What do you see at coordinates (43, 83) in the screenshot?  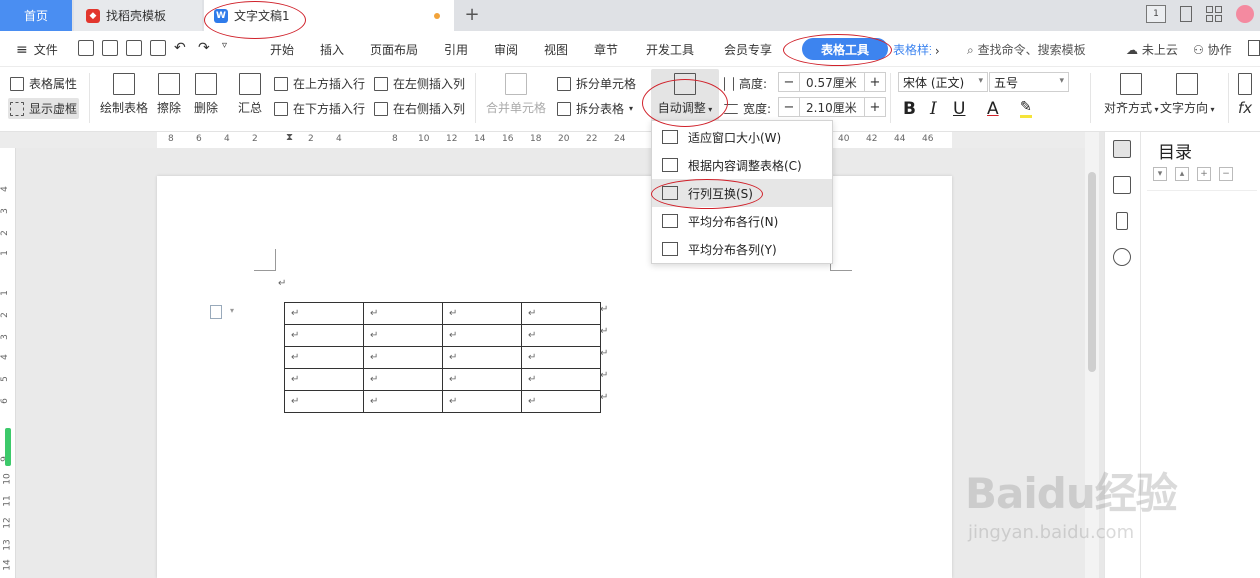 I see `table-properties-button: 表格属性` at bounding box center [43, 83].